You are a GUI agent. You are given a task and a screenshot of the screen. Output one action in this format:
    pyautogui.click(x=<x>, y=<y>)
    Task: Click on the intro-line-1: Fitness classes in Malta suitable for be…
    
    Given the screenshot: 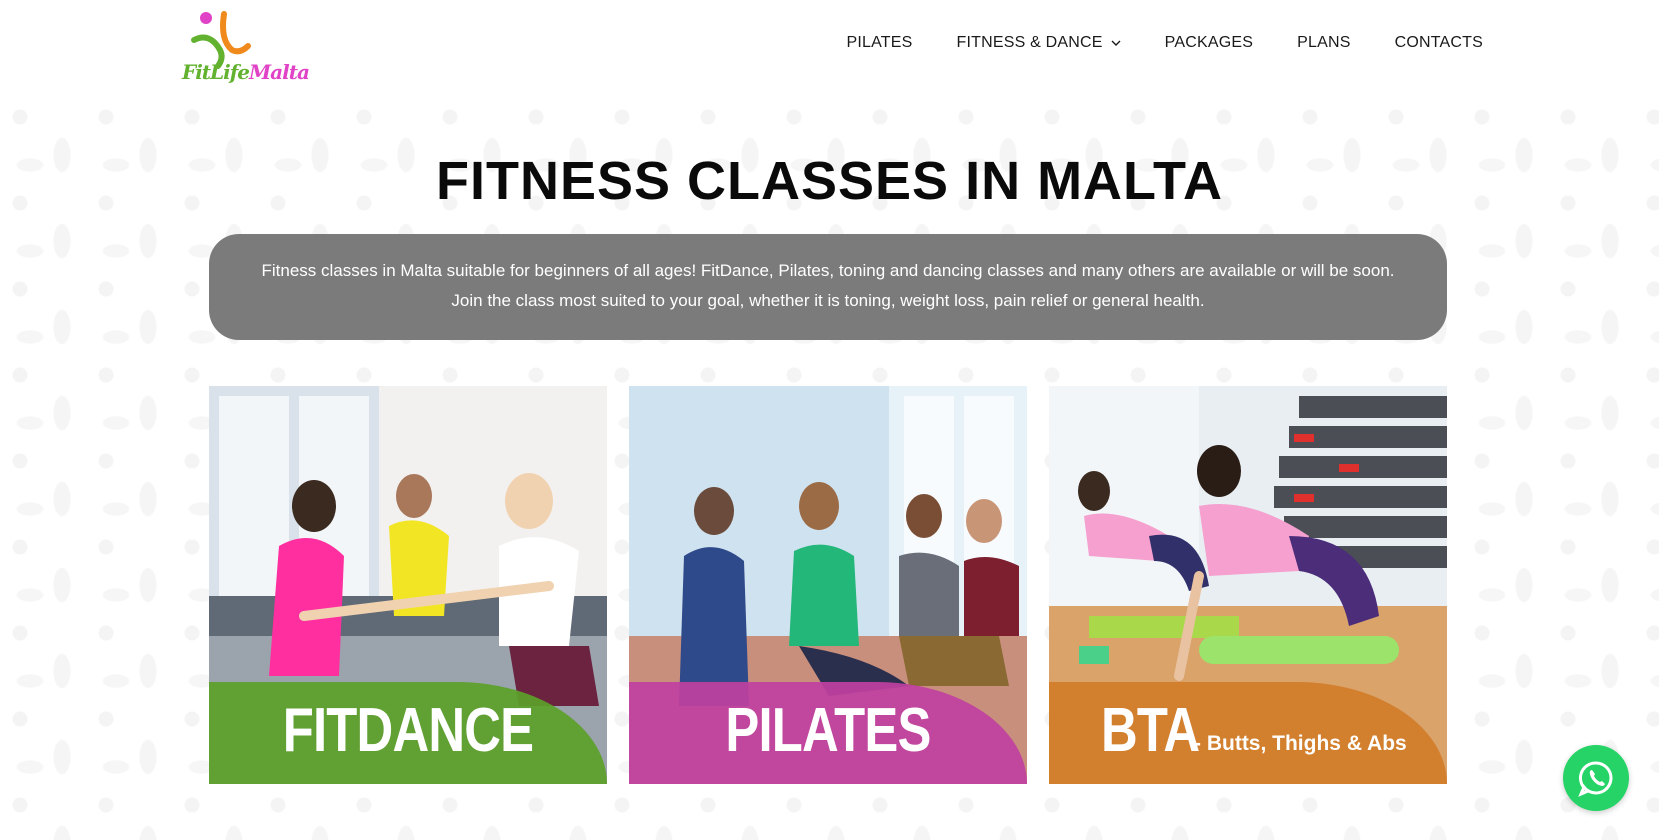 What is the action you would take?
    pyautogui.click(x=828, y=270)
    